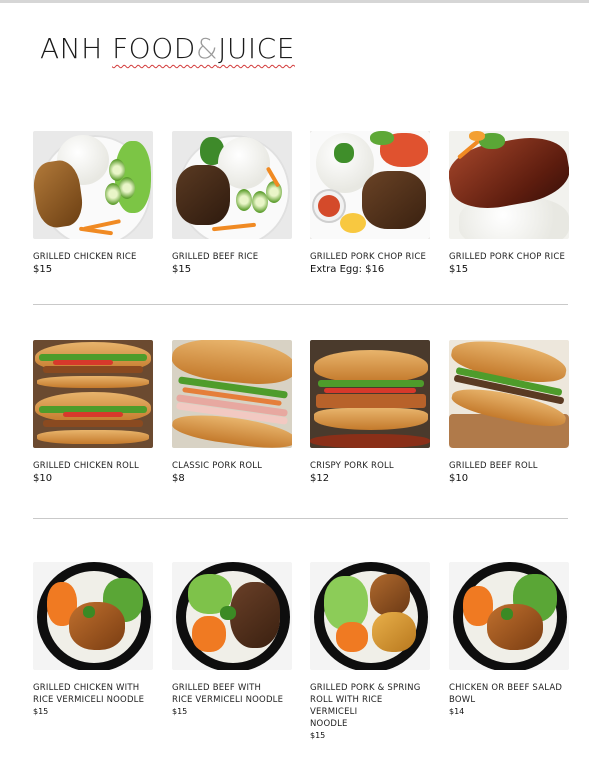 The height and width of the screenshot is (757, 589). What do you see at coordinates (86, 466) in the screenshot?
I see `item-name: GRILLED CHICKEN ROLL` at bounding box center [86, 466].